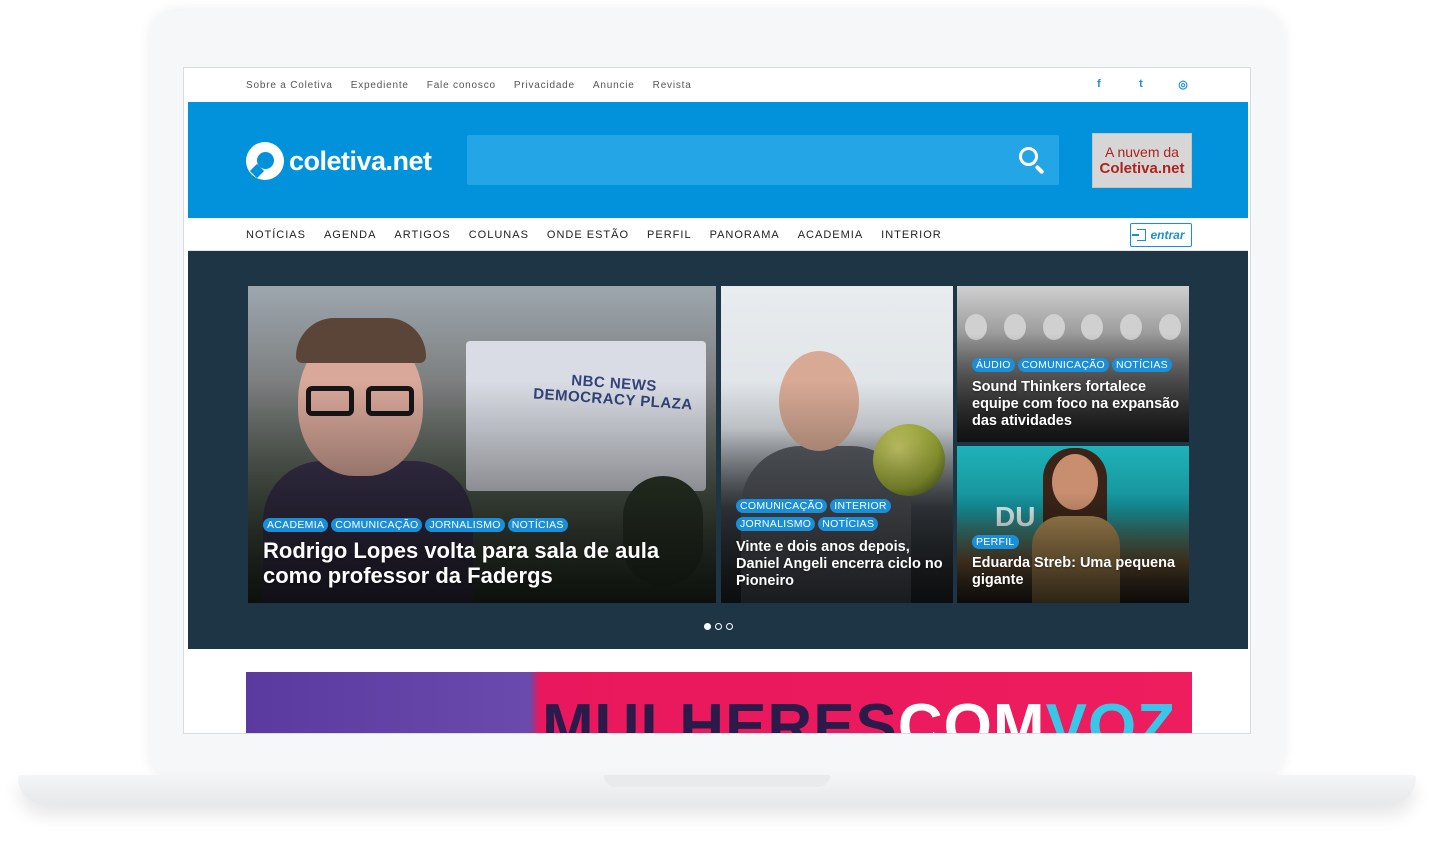 This screenshot has width=1434, height=848. What do you see at coordinates (669, 235) in the screenshot?
I see `nav-item-perfil: PERFIL` at bounding box center [669, 235].